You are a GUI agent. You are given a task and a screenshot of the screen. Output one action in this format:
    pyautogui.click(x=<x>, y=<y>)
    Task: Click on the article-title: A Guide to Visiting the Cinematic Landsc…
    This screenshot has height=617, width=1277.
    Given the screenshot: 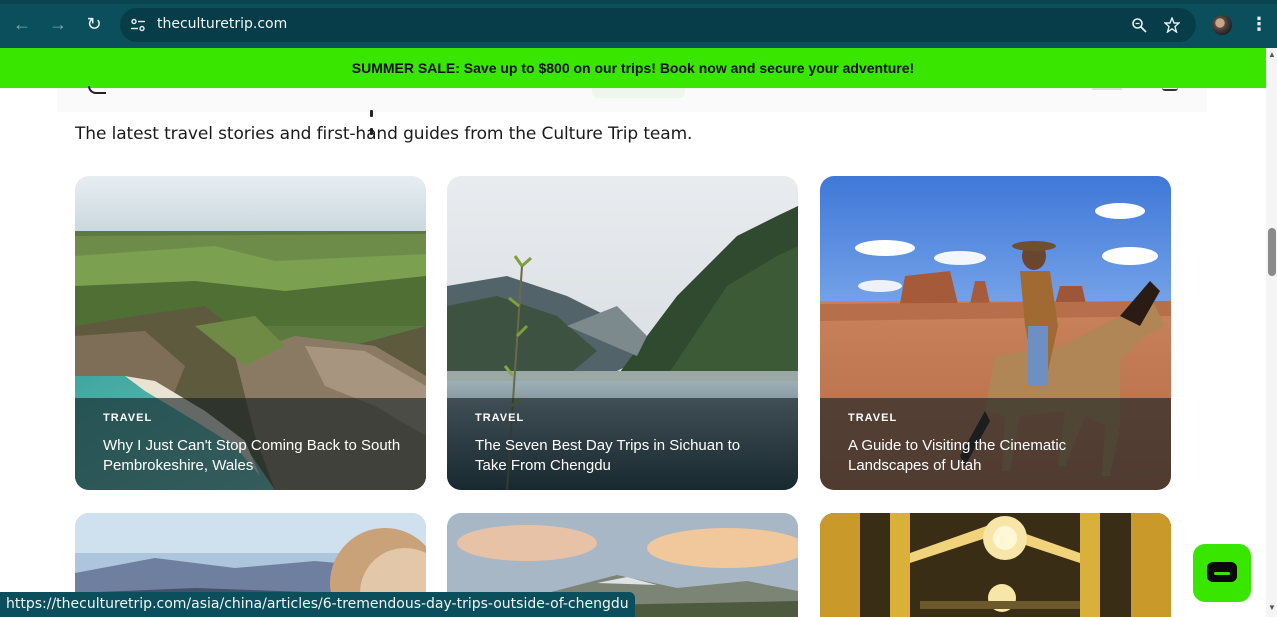 What is the action you would take?
    pyautogui.click(x=998, y=456)
    